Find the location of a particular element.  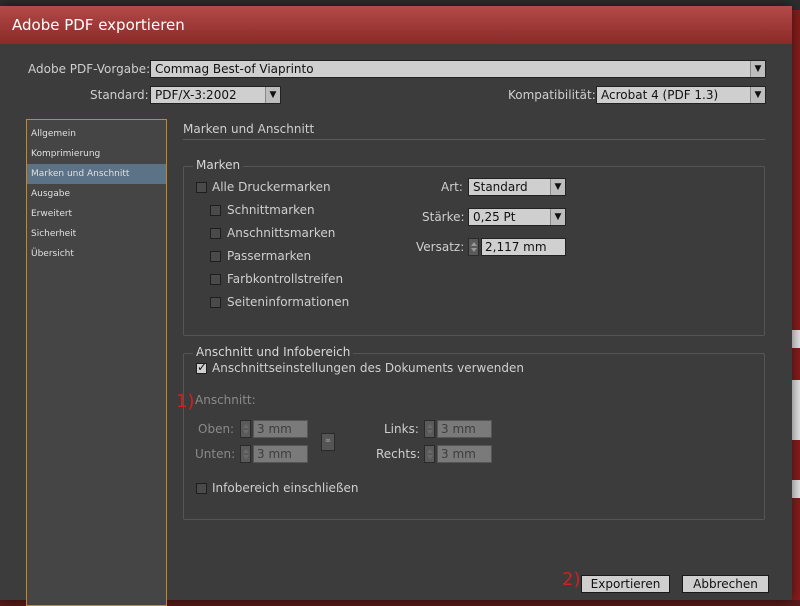

dialog-title: Adobe PDF exportieren is located at coordinates (98, 25).